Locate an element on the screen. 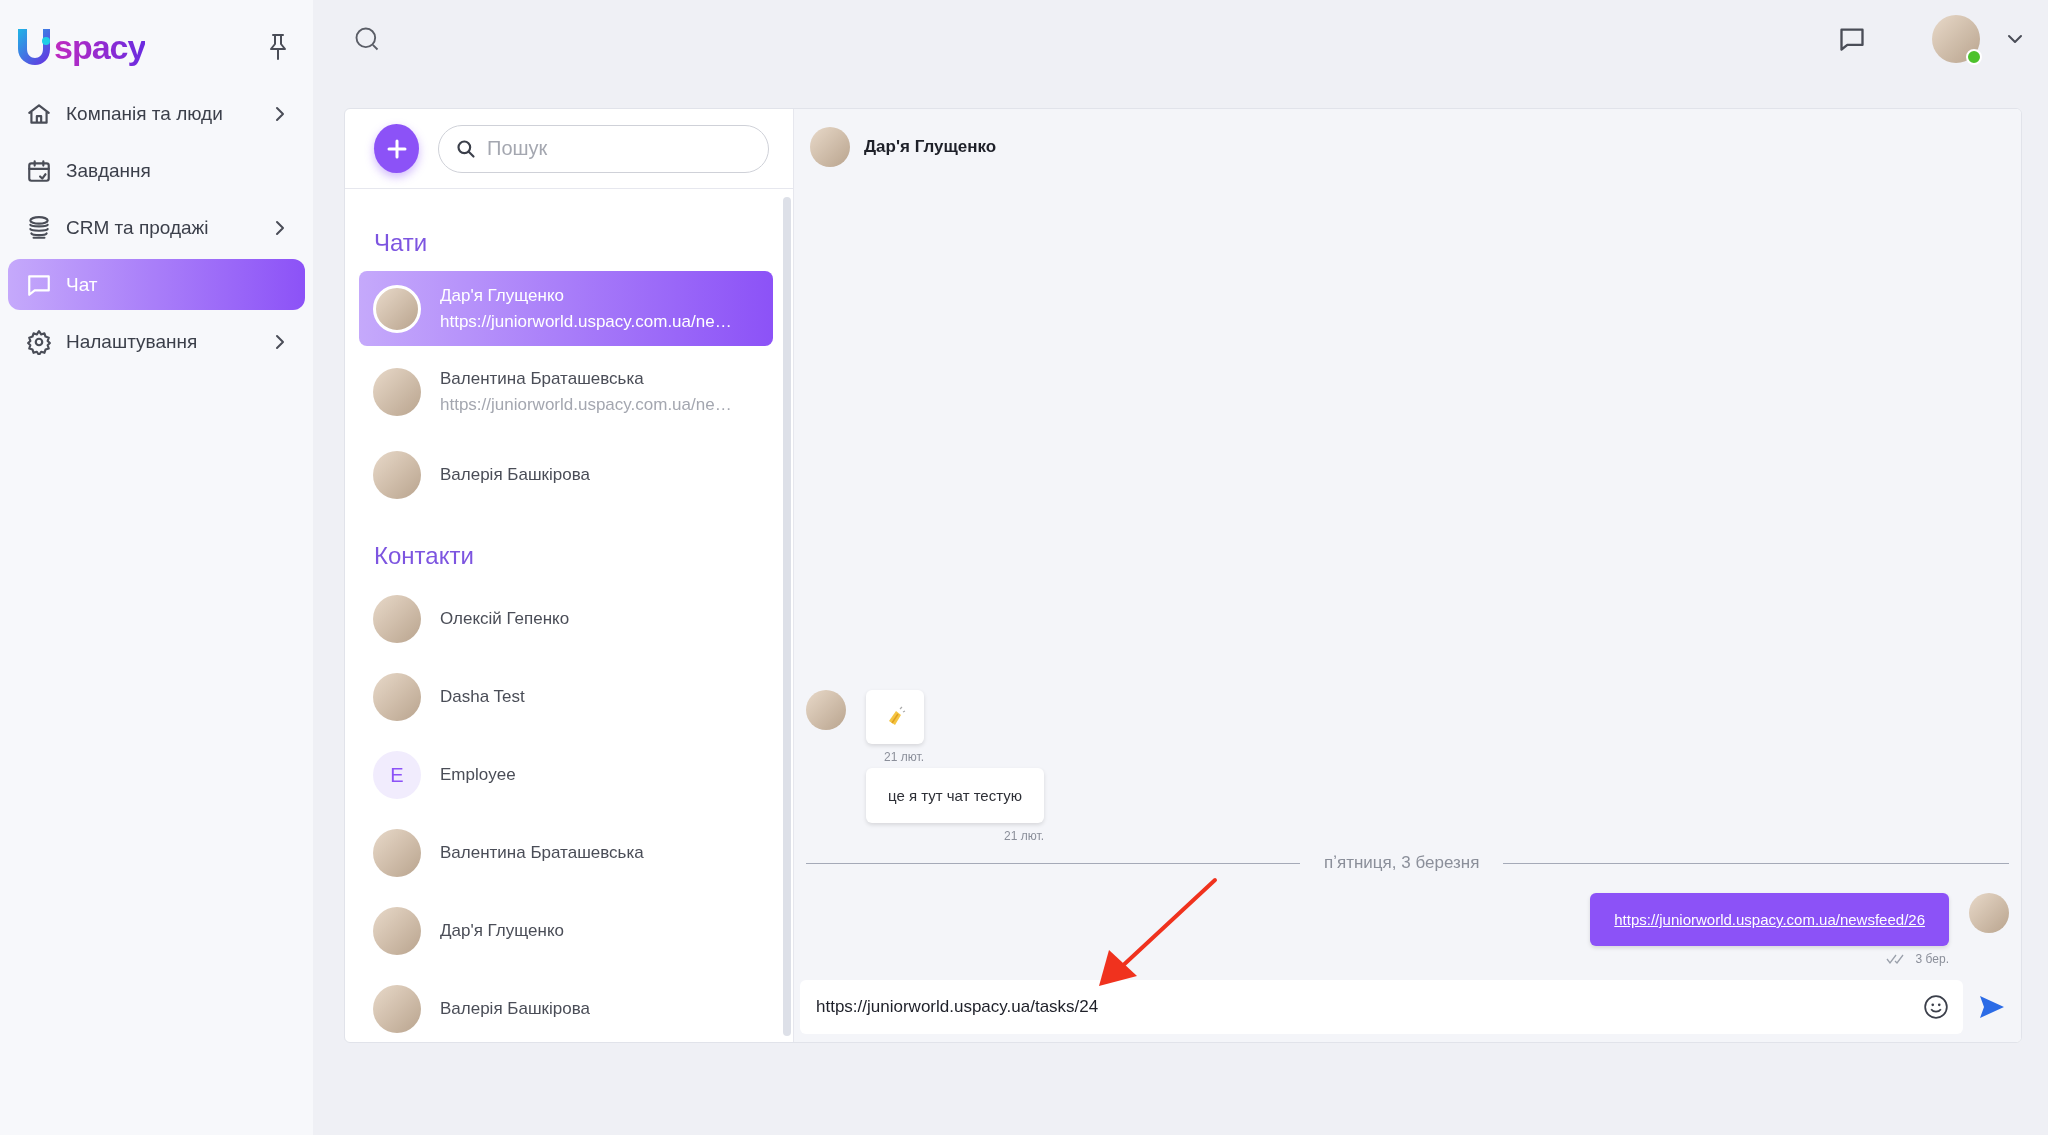 The image size is (2048, 1135). send-icon is located at coordinates (1992, 1007).